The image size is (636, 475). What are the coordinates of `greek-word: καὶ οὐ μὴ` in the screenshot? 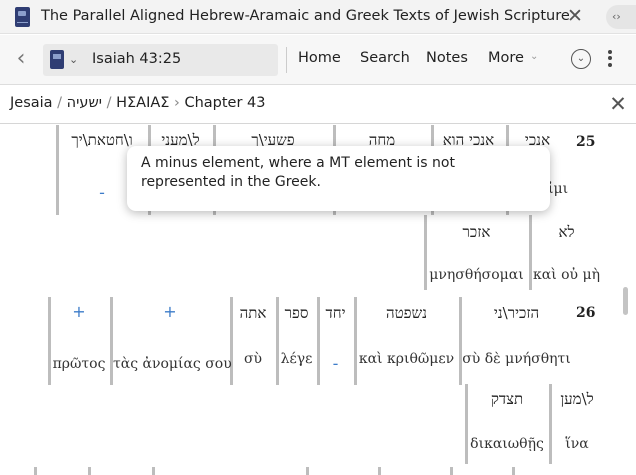 It's located at (566, 275).